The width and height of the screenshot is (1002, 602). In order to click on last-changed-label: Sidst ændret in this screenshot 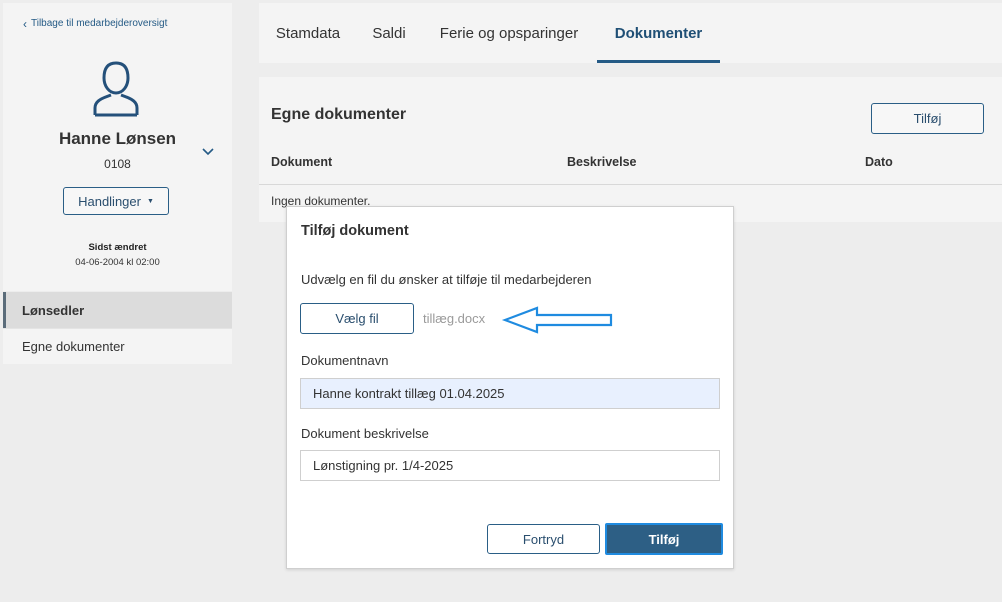, I will do `click(117, 247)`.